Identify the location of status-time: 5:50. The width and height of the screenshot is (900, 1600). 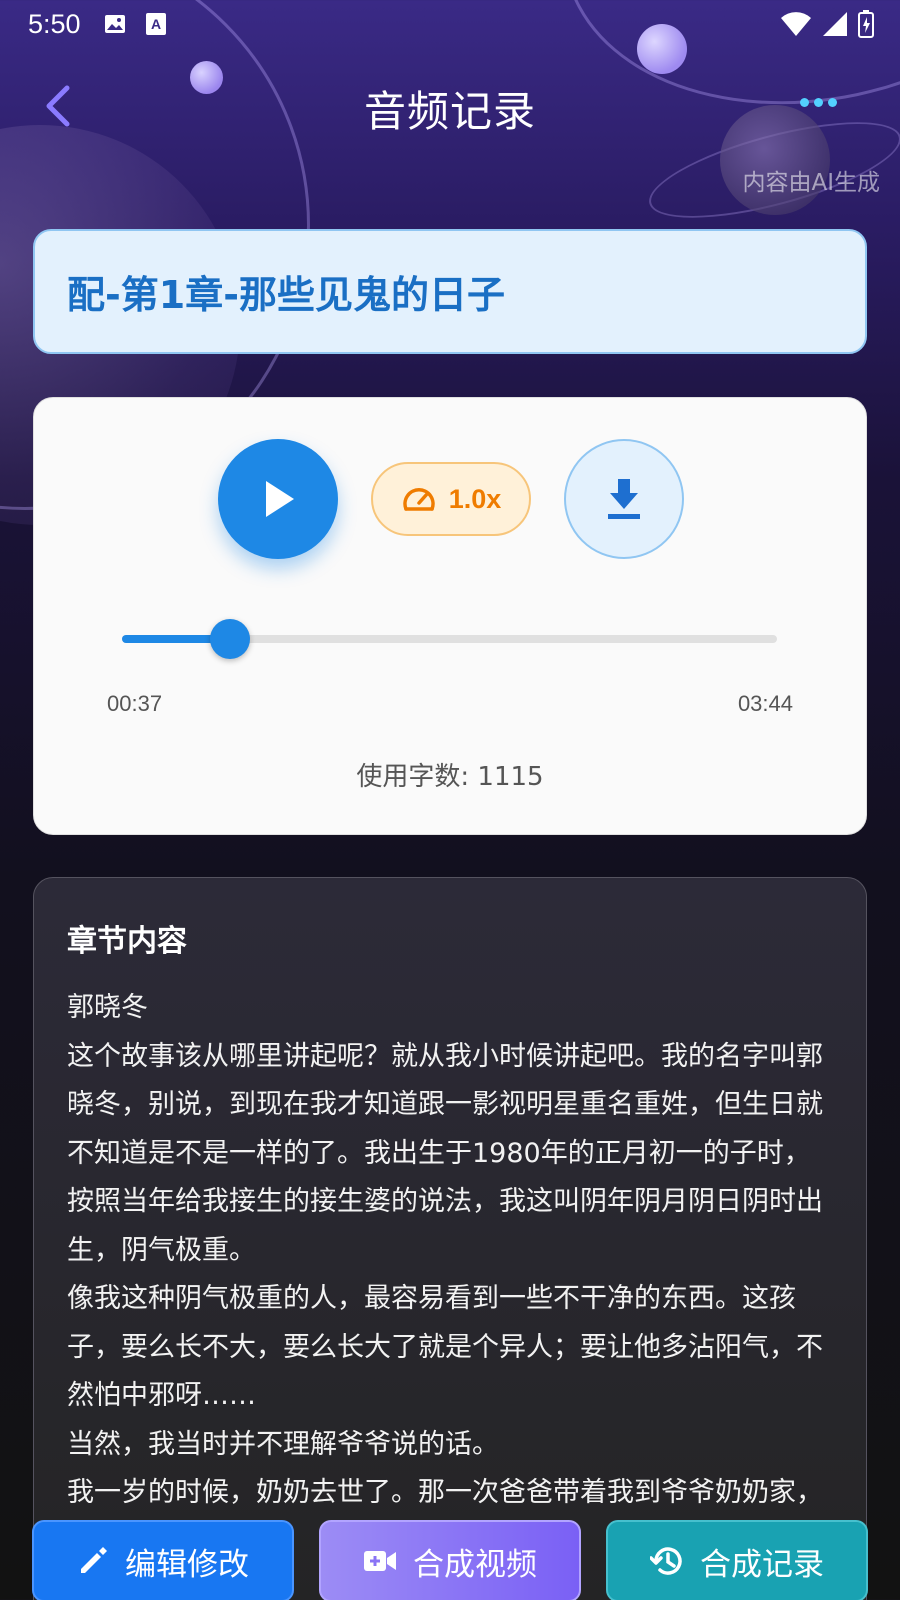
(54, 23).